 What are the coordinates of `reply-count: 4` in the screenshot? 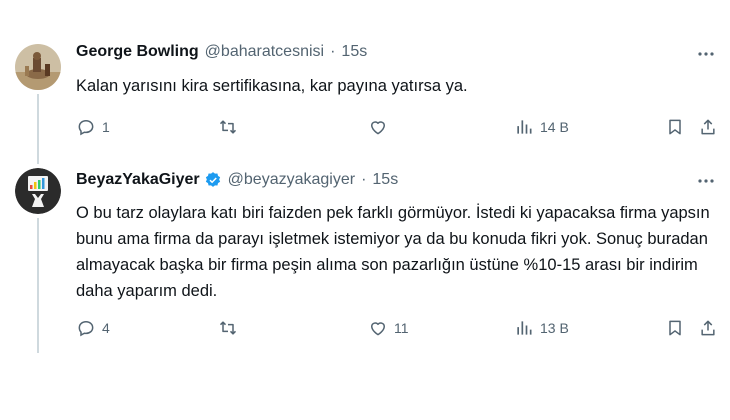 It's located at (106, 328).